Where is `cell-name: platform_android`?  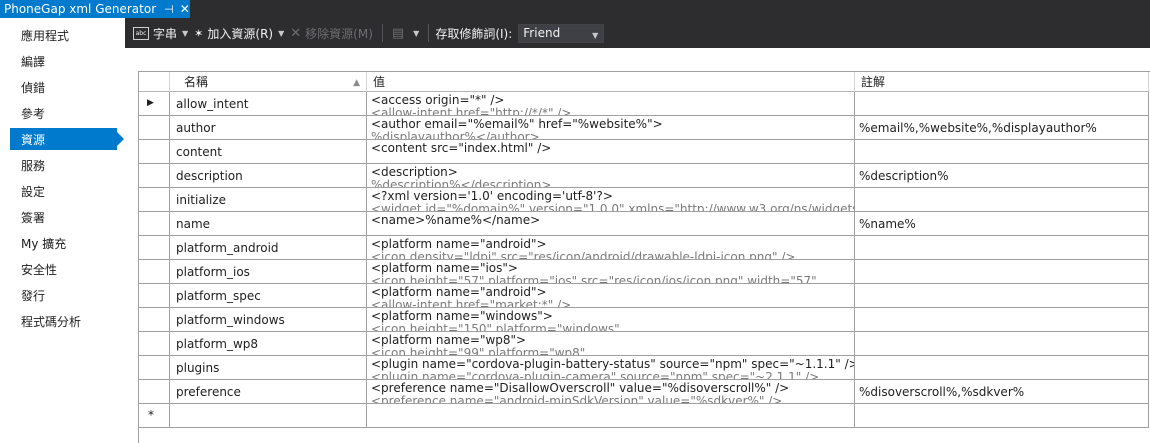 cell-name: platform_android is located at coordinates (268, 248).